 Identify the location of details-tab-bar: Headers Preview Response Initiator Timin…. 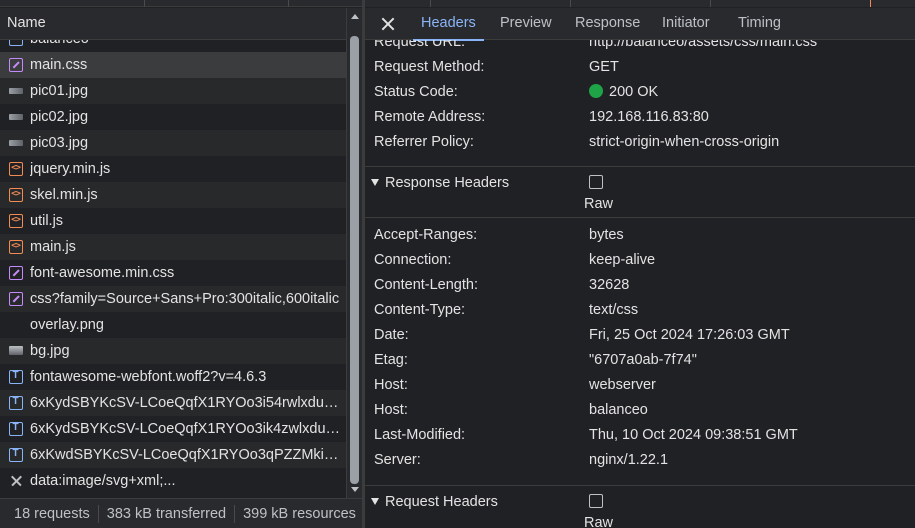
(640, 24).